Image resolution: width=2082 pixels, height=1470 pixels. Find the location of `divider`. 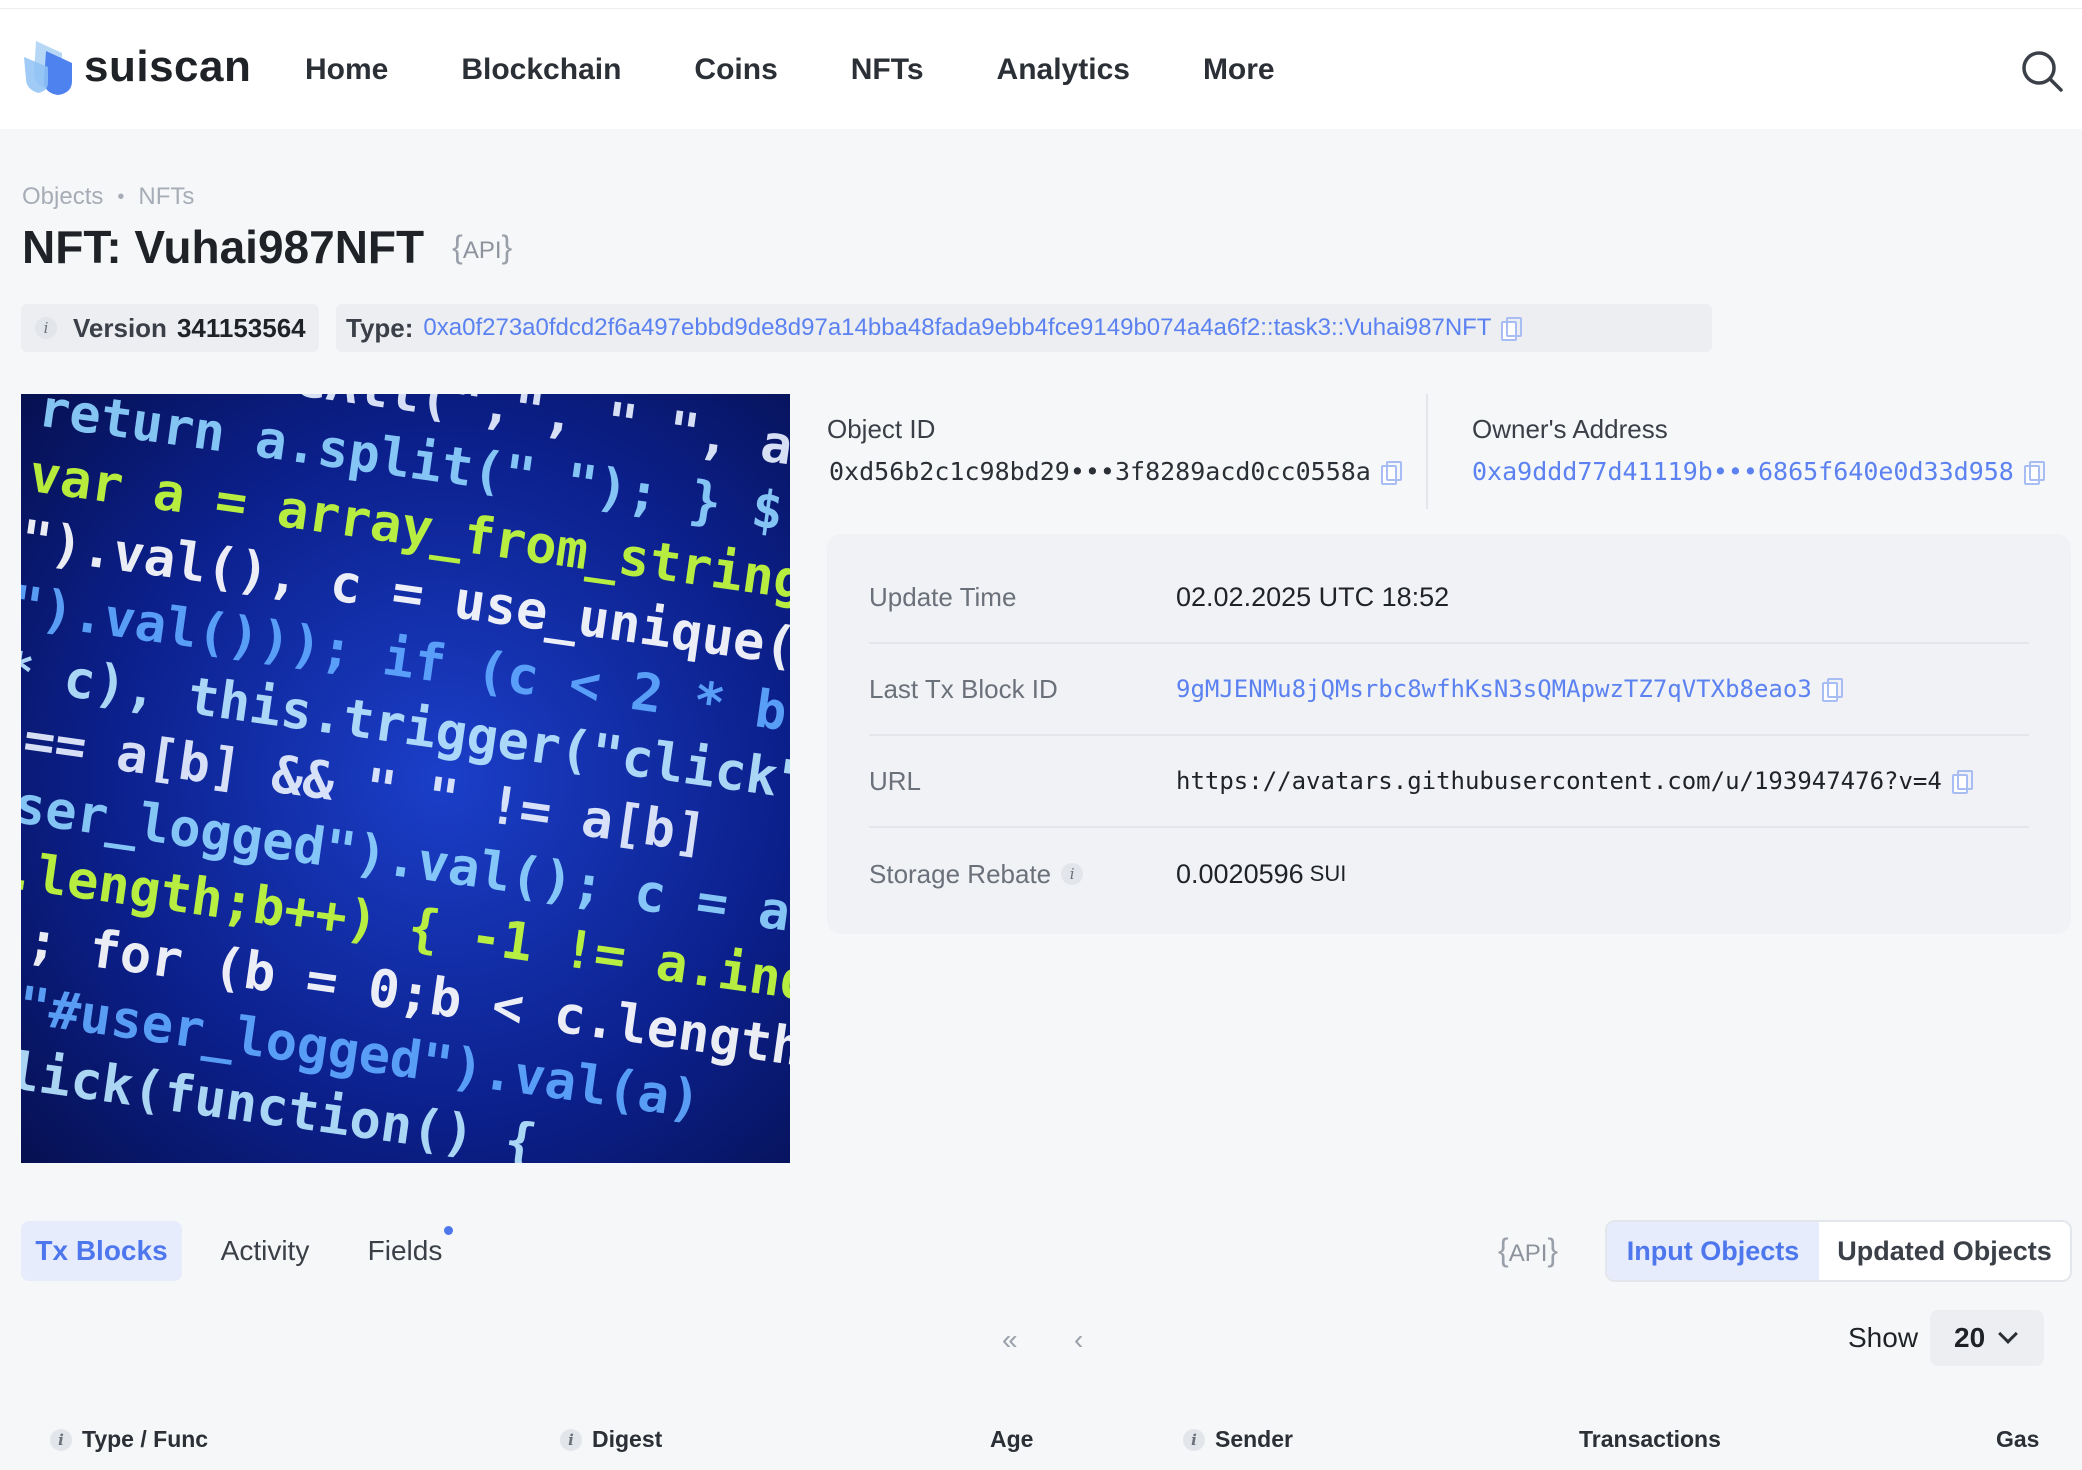

divider is located at coordinates (1427, 451).